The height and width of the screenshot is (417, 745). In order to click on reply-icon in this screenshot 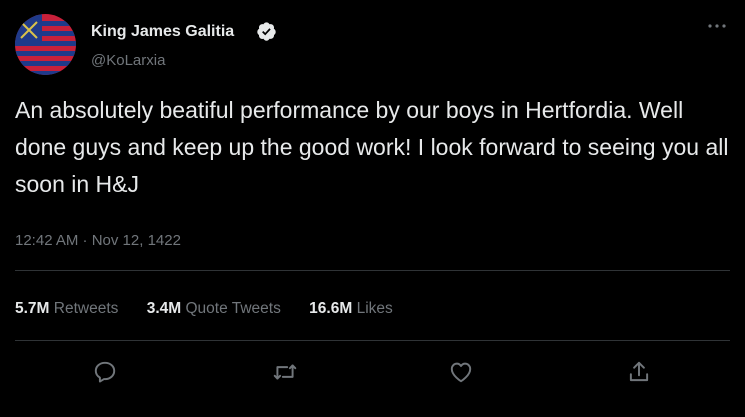, I will do `click(105, 372)`.